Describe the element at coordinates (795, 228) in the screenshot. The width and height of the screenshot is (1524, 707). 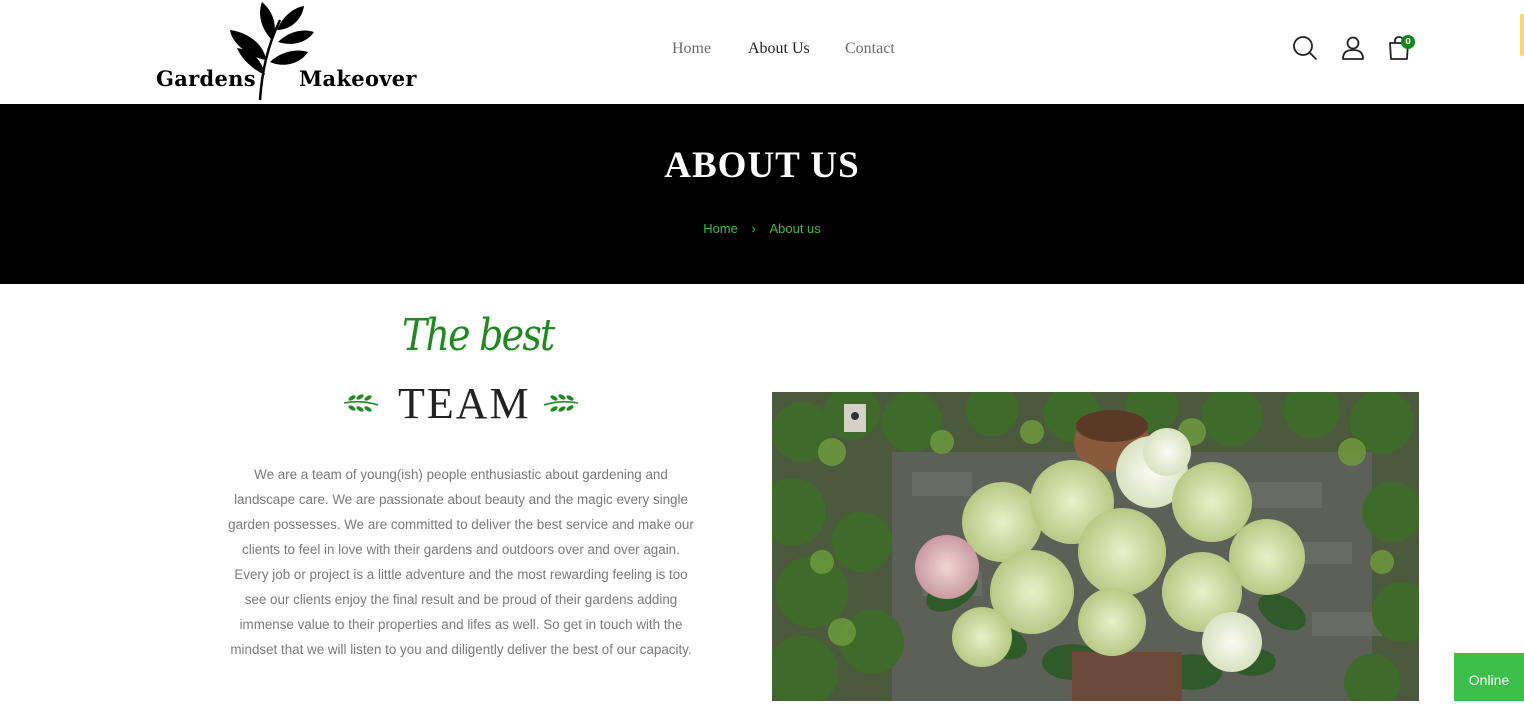
I see `breadcrumb-current: About us` at that location.